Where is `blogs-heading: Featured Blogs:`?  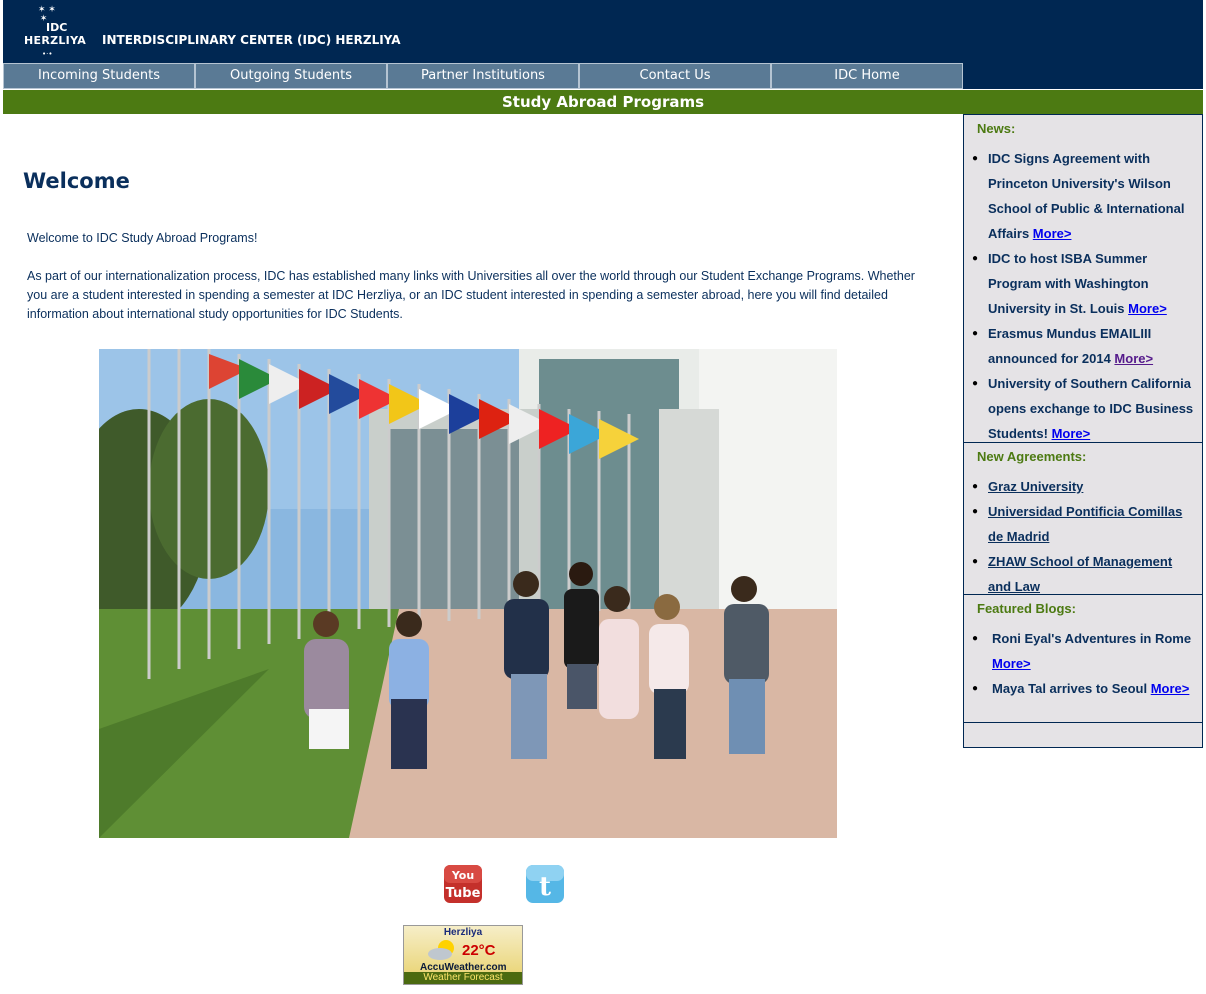 blogs-heading: Featured Blogs: is located at coordinates (1026, 608).